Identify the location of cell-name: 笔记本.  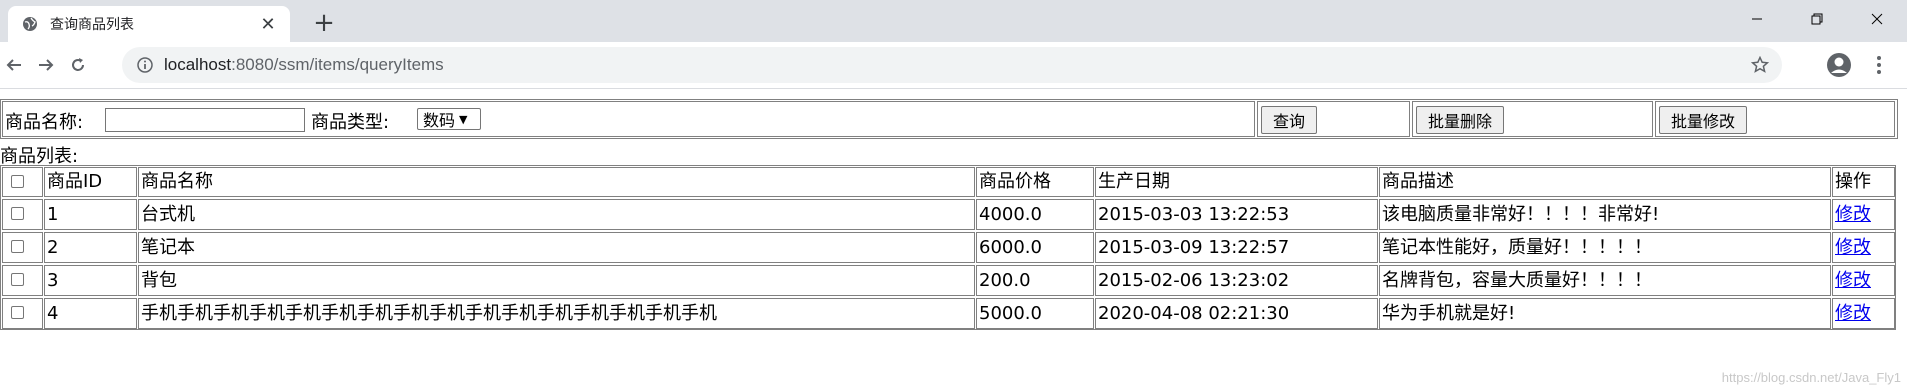
(556, 247).